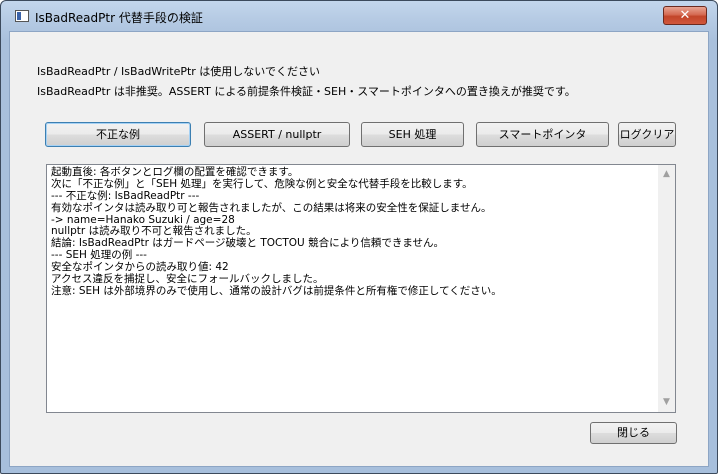 This screenshot has height=476, width=720. I want to click on scroll-up-arrow-icon: ▲, so click(666, 174).